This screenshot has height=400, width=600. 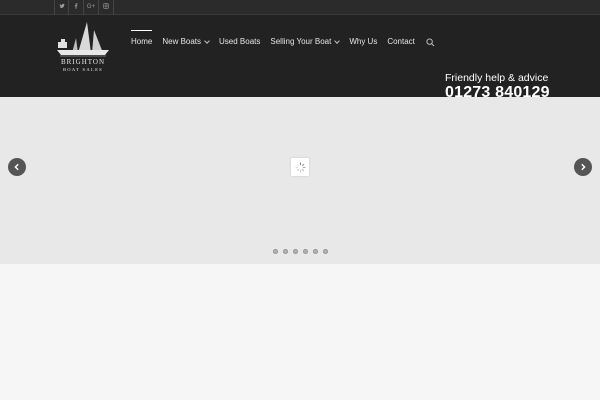 What do you see at coordinates (83, 39) in the screenshot?
I see `sailboat-logo-icon` at bounding box center [83, 39].